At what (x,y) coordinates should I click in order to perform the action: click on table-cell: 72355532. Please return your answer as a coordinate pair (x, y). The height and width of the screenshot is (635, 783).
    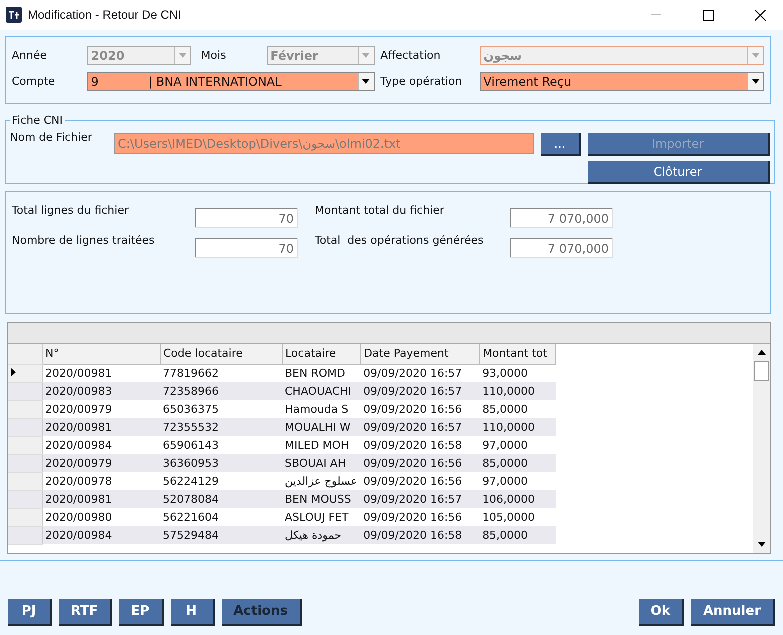
    Looking at the image, I should click on (221, 427).